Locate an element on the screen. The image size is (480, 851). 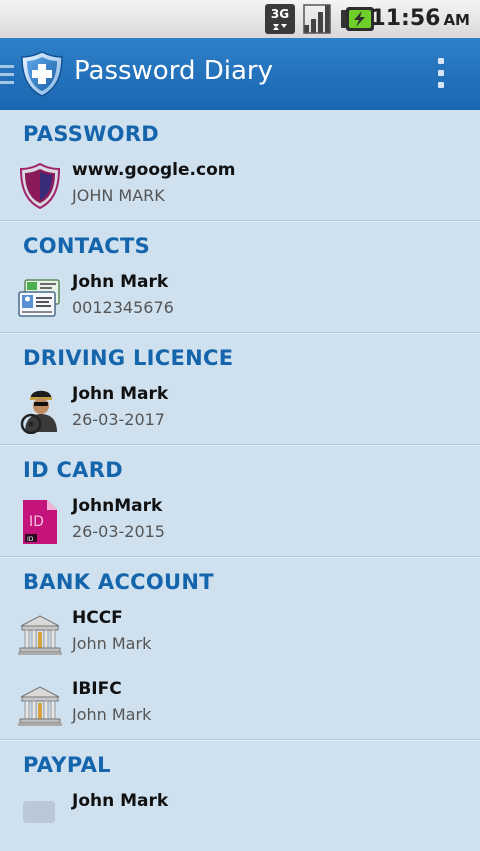
item-subtitle: 26-03-2017 is located at coordinates (118, 419).